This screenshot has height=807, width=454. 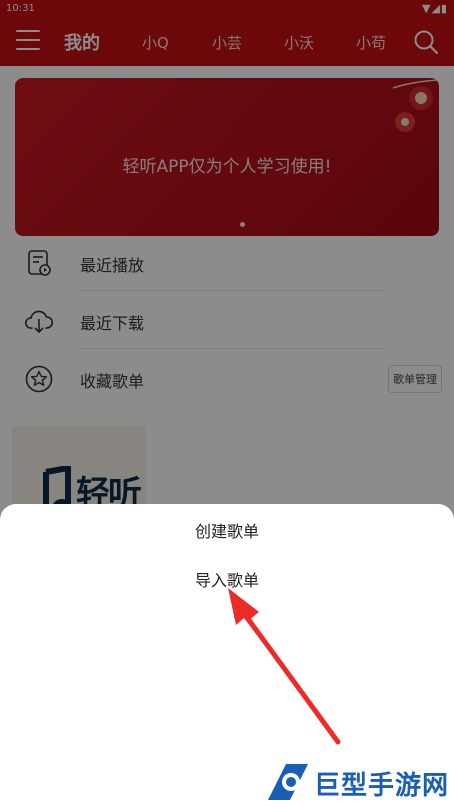 I want to click on watermark: 巨型手游网, so click(x=358, y=782).